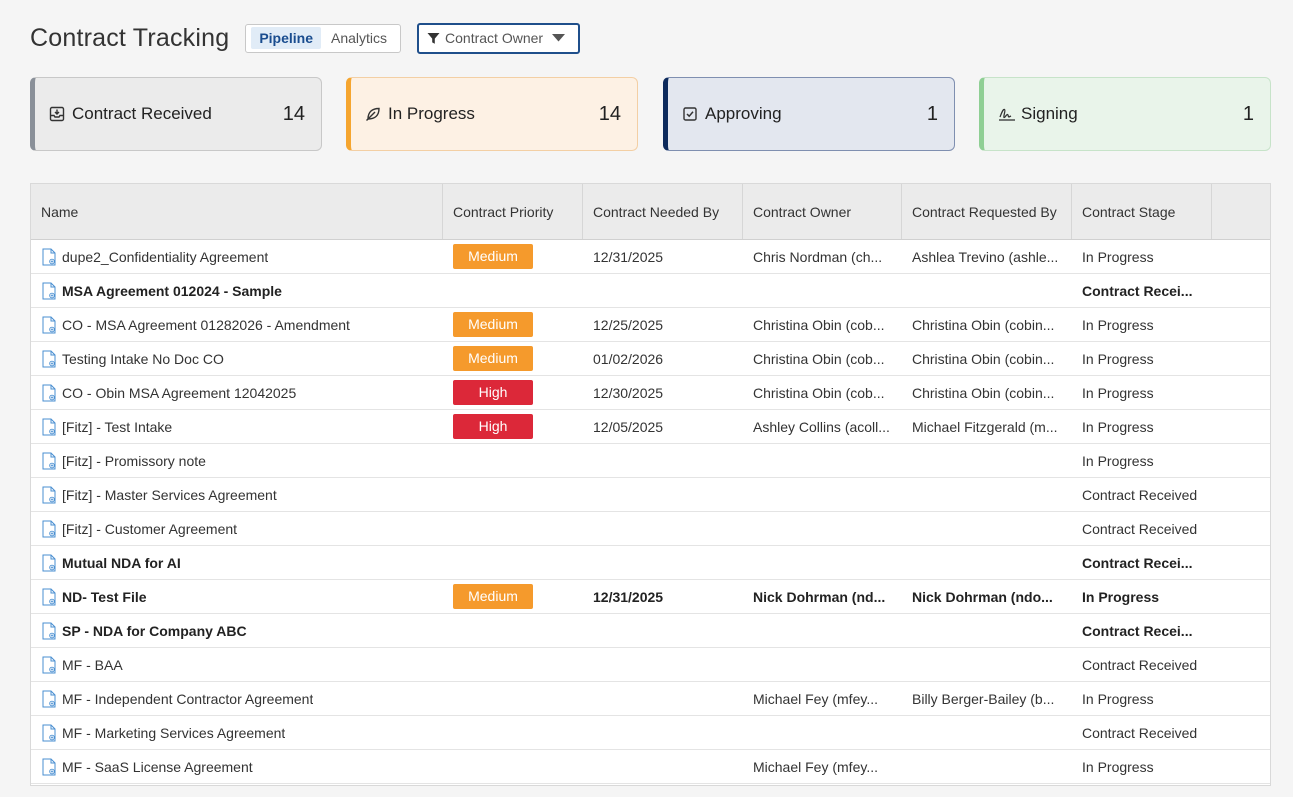  I want to click on cell-name: Testing Intake No Doc CO, so click(237, 358).